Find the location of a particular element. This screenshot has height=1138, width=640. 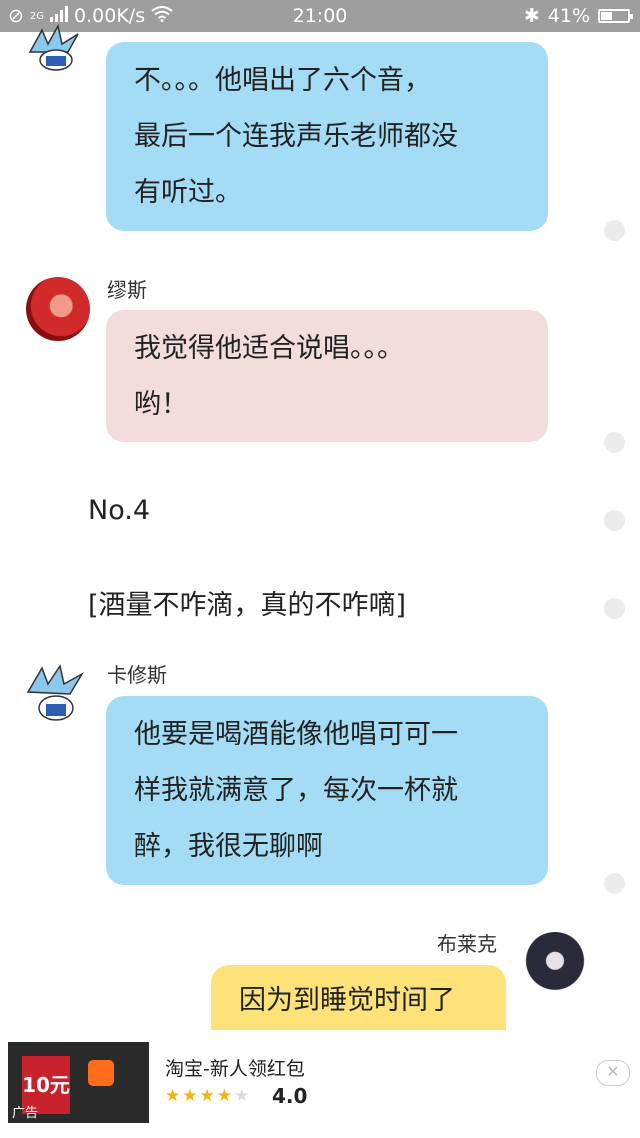

message-bubble: 不。。。他唱出了六个音， 最后一个连我声乐老师都没 有听过。 is located at coordinates (327, 136).